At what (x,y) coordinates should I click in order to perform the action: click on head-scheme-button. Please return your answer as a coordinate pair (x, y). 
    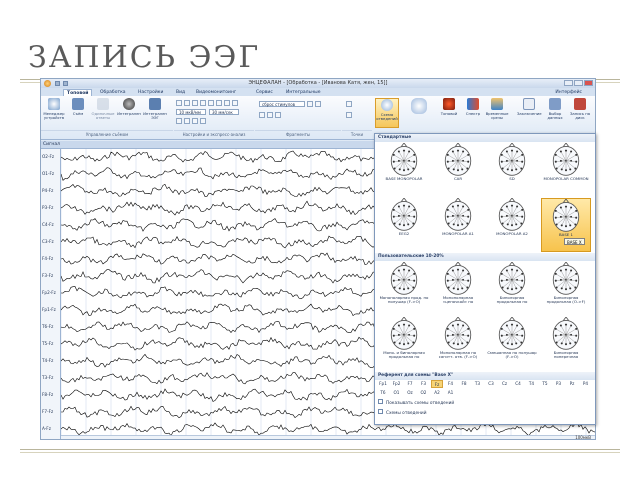
    Looking at the image, I should click on (419, 113).